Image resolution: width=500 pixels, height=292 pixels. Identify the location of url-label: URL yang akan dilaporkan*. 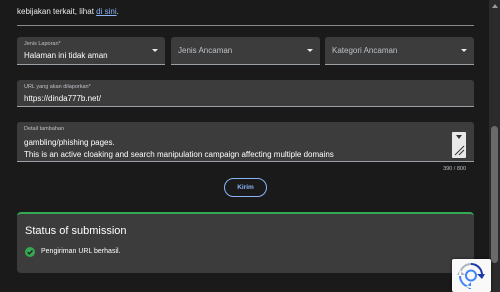
(57, 87).